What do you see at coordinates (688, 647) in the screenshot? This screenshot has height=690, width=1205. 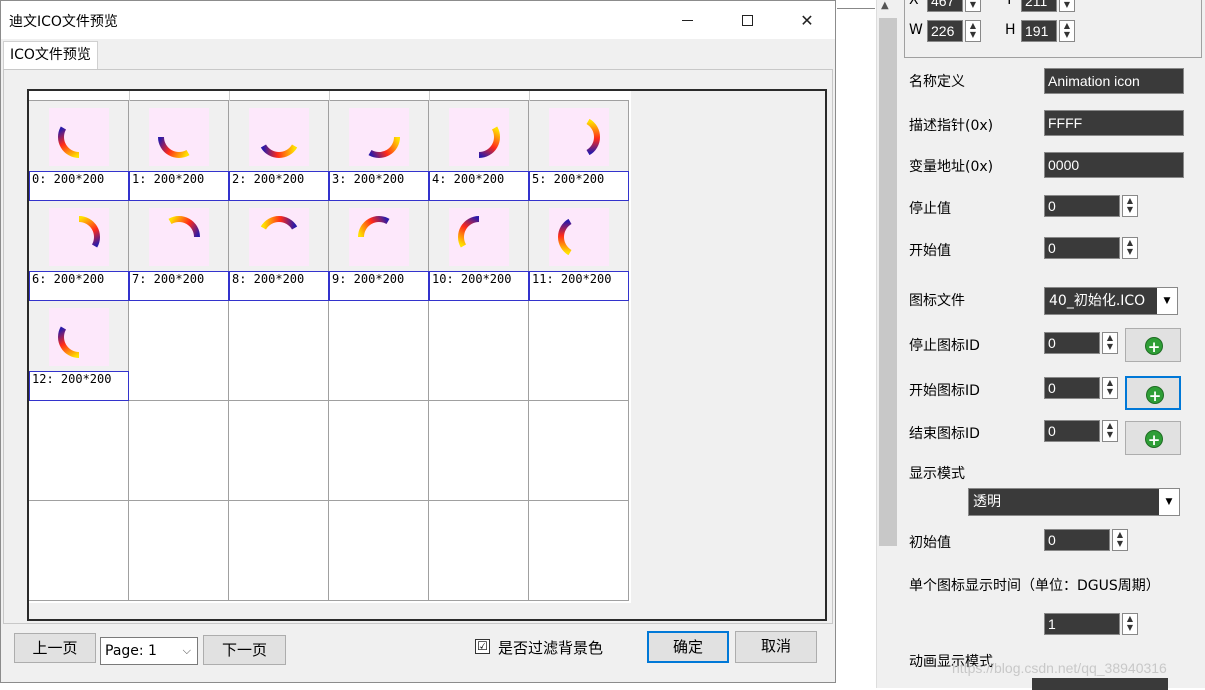 I see `ok-button: 确定` at bounding box center [688, 647].